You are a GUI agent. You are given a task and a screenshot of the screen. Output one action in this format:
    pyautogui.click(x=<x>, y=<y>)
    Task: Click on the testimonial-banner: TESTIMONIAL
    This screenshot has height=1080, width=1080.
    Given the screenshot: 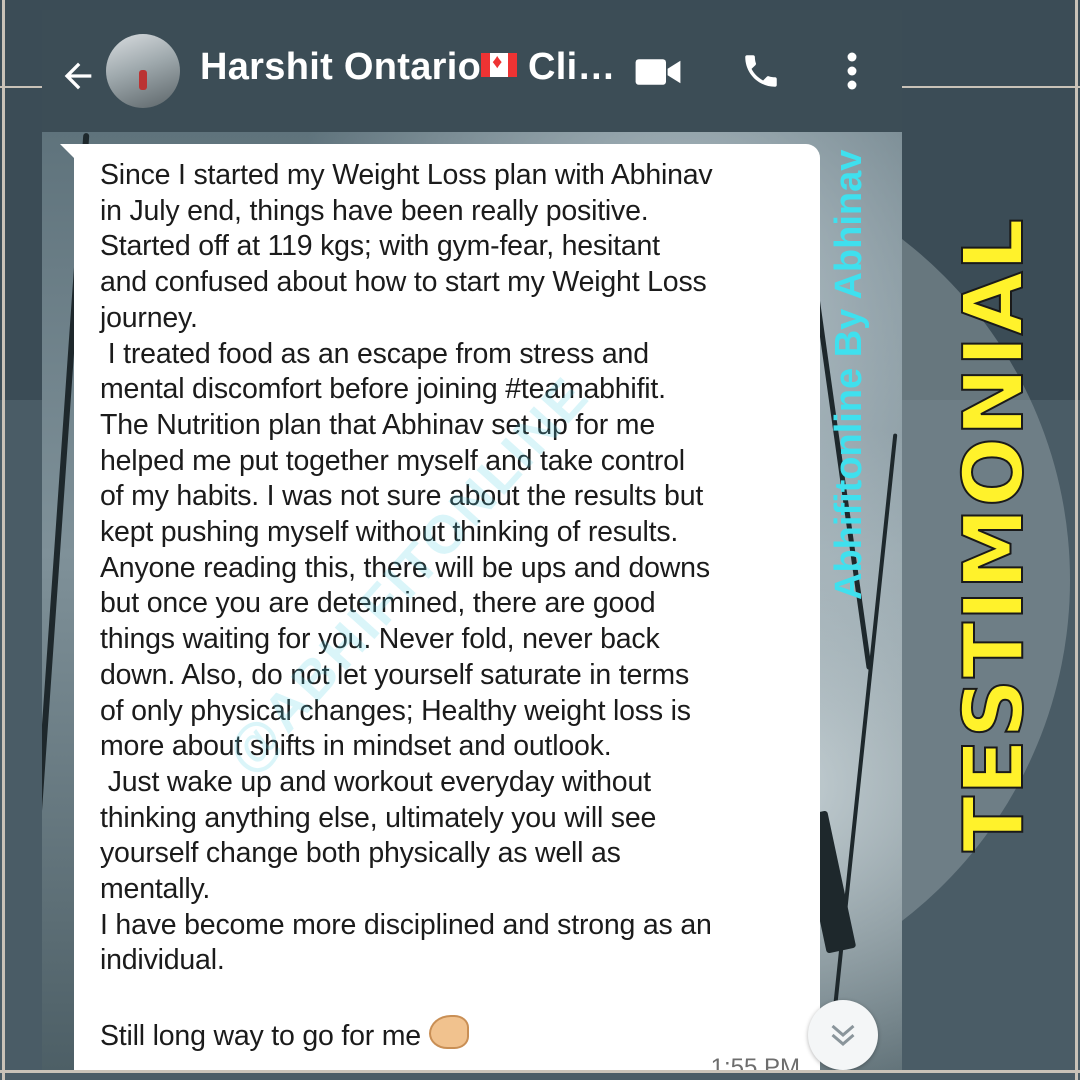 What is the action you would take?
    pyautogui.click(x=994, y=535)
    